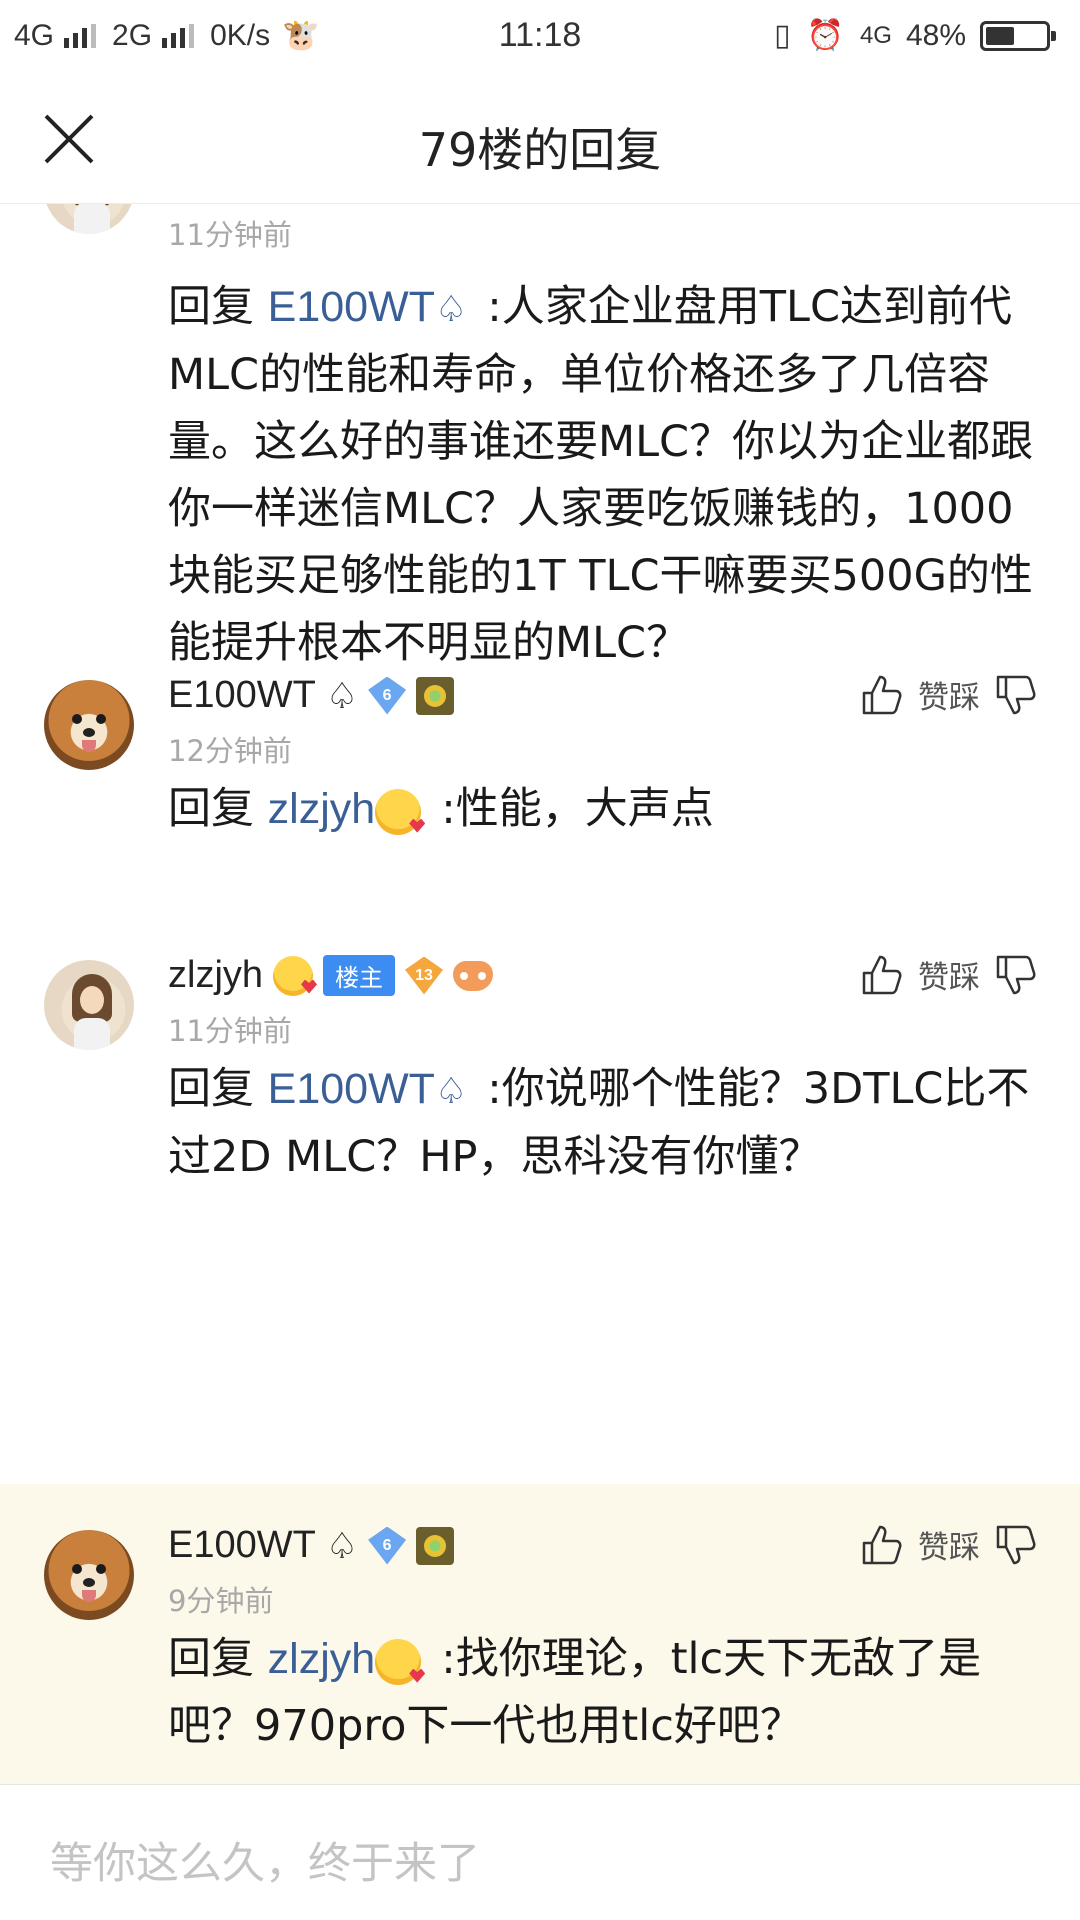 The image size is (1080, 1920). I want to click on battery-icon, so click(1018, 35).